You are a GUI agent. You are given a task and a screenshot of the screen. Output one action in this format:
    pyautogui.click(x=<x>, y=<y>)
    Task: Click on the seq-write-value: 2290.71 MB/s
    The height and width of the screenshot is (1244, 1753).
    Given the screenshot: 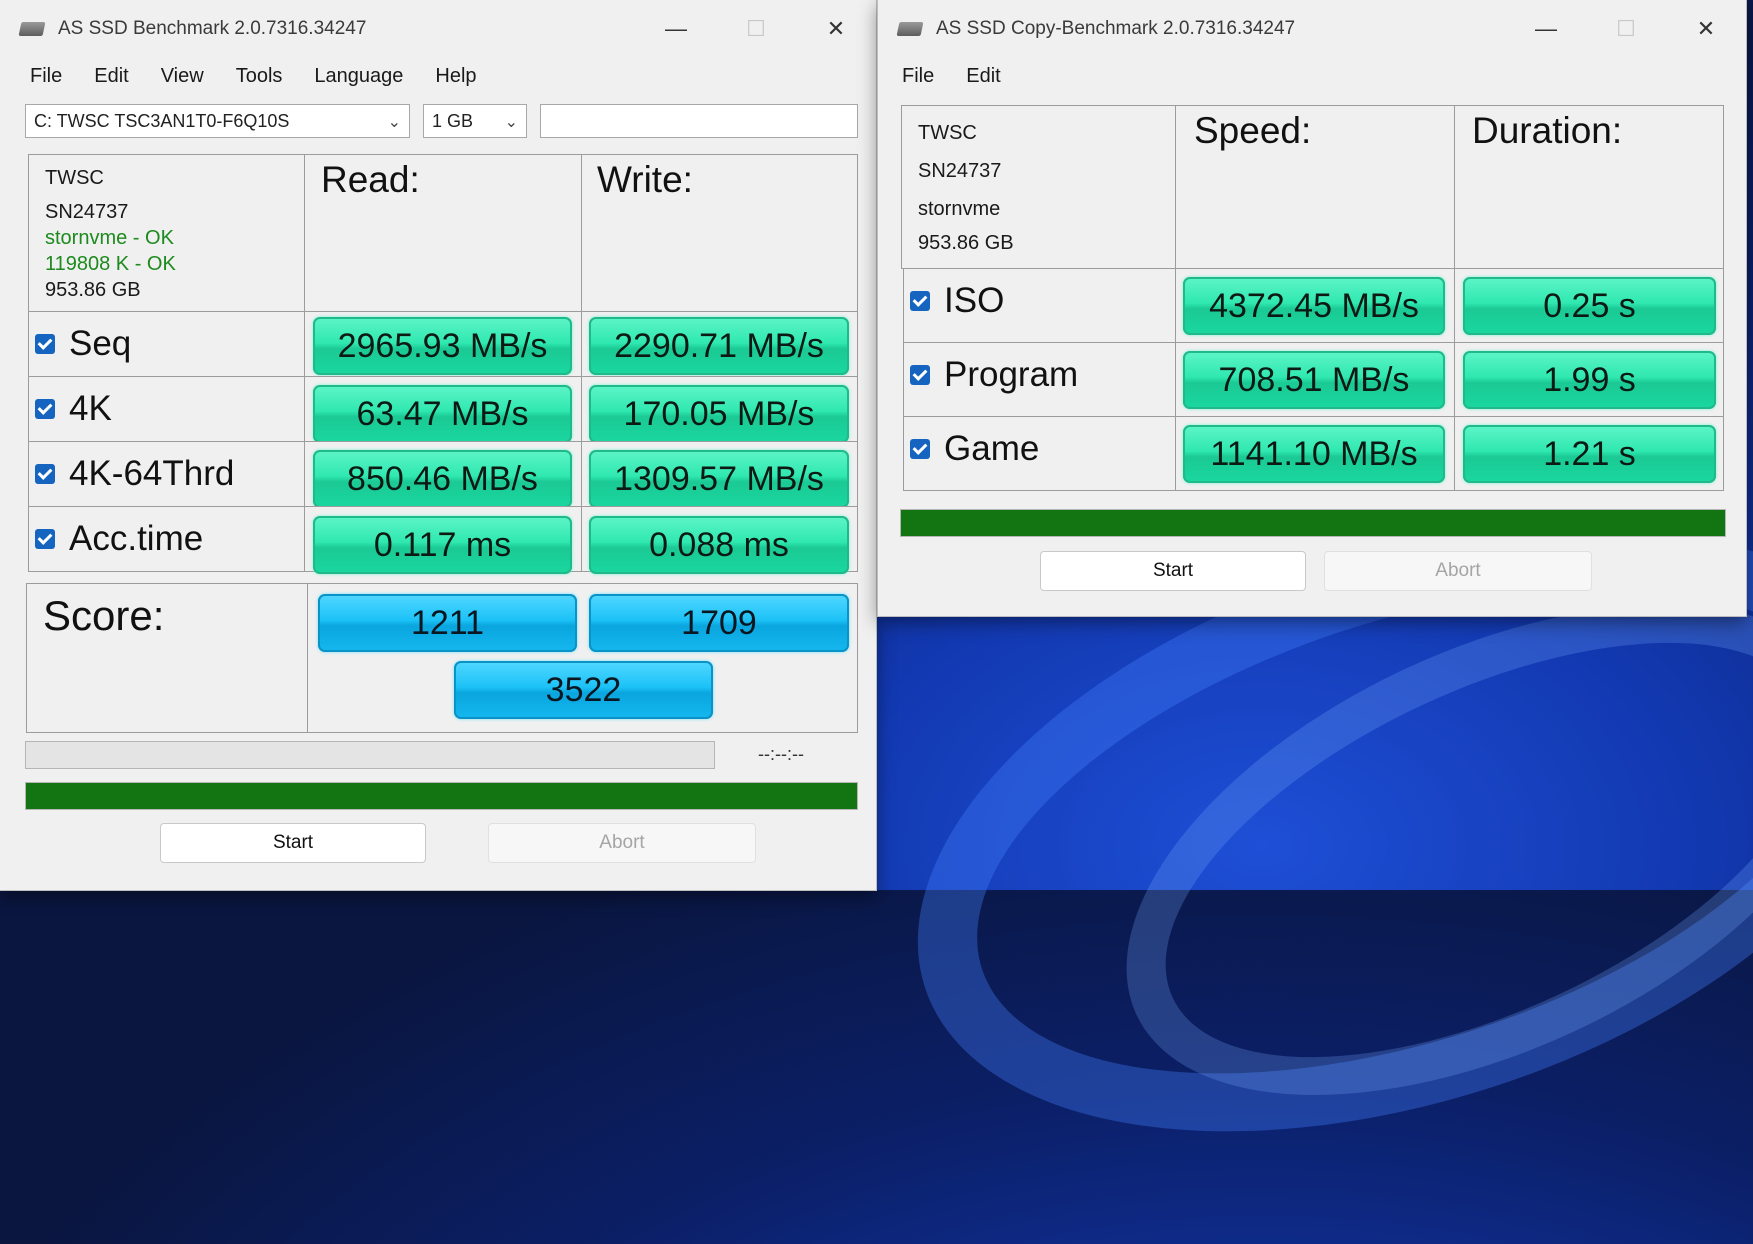 What is the action you would take?
    pyautogui.click(x=719, y=346)
    